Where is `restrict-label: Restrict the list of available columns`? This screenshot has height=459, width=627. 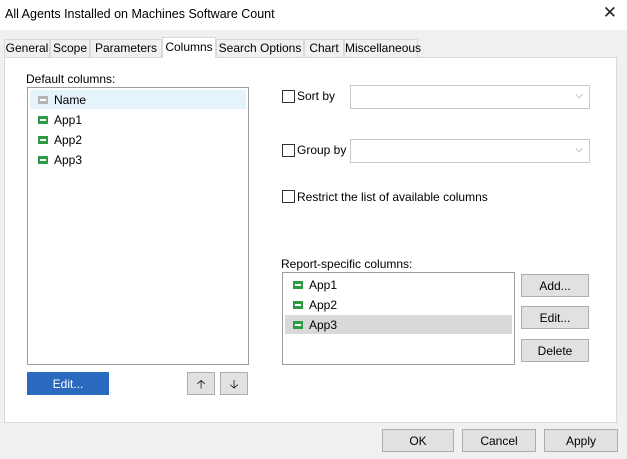
restrict-label: Restrict the list of available columns is located at coordinates (392, 197).